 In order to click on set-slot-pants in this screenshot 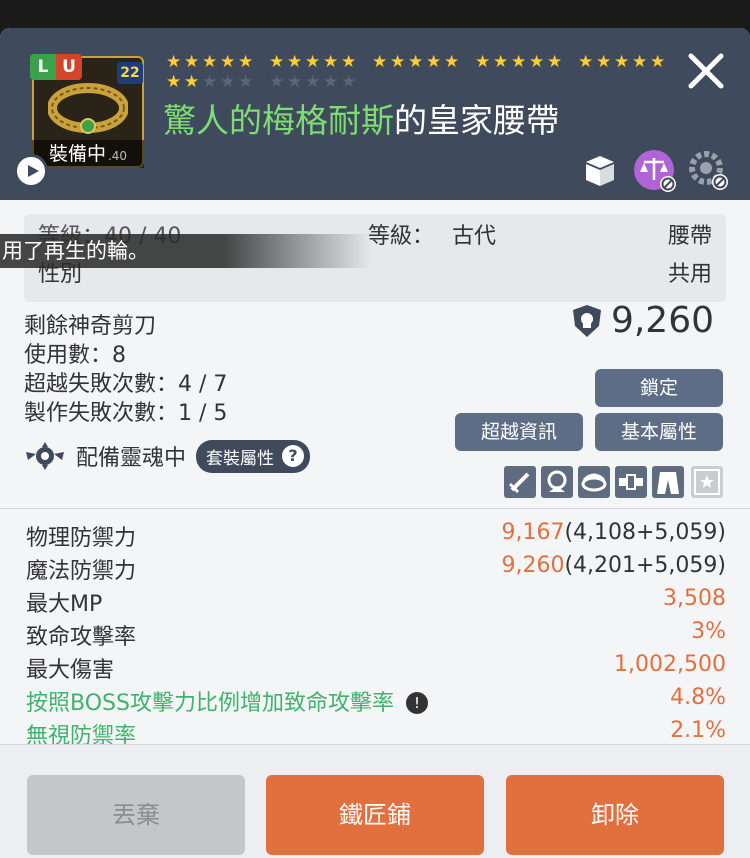, I will do `click(668, 482)`.